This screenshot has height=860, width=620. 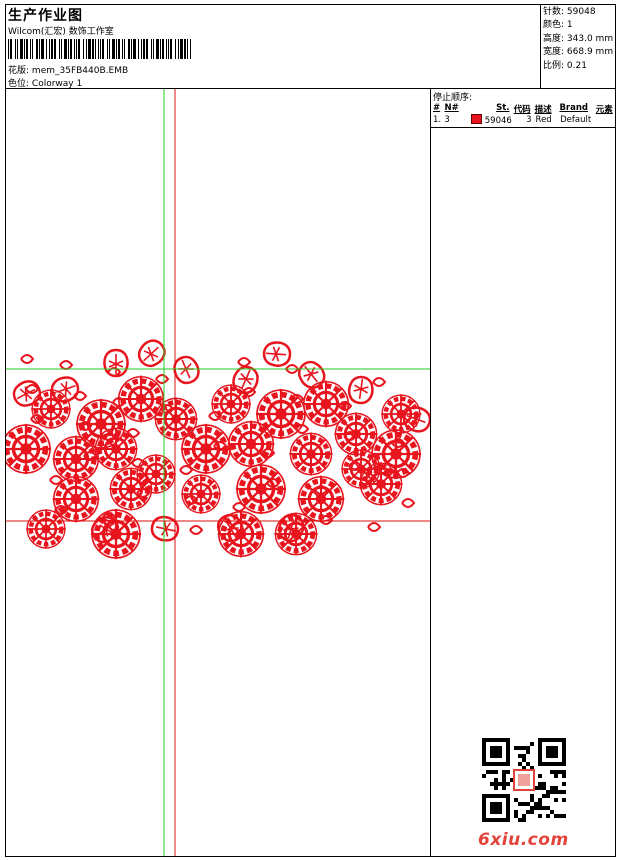 I want to click on page-title: 生产作业图, so click(x=45, y=16).